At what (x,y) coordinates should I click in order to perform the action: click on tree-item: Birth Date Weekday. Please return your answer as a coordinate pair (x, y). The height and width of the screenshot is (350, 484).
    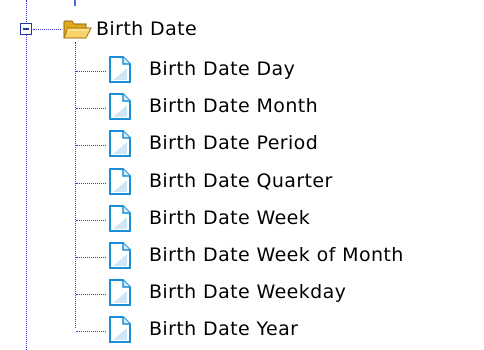
    Looking at the image, I should click on (296, 292).